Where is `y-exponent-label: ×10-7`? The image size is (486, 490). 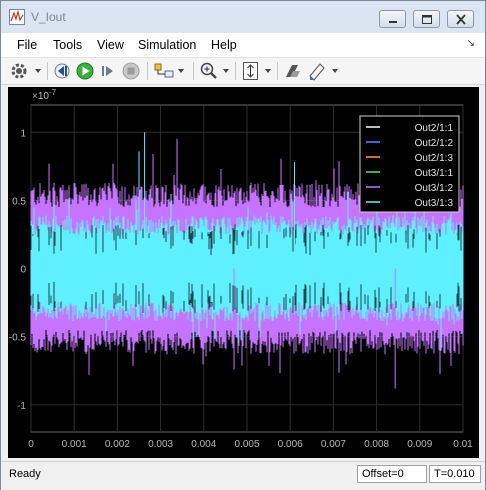
y-exponent-label: ×10-7 is located at coordinates (44, 95).